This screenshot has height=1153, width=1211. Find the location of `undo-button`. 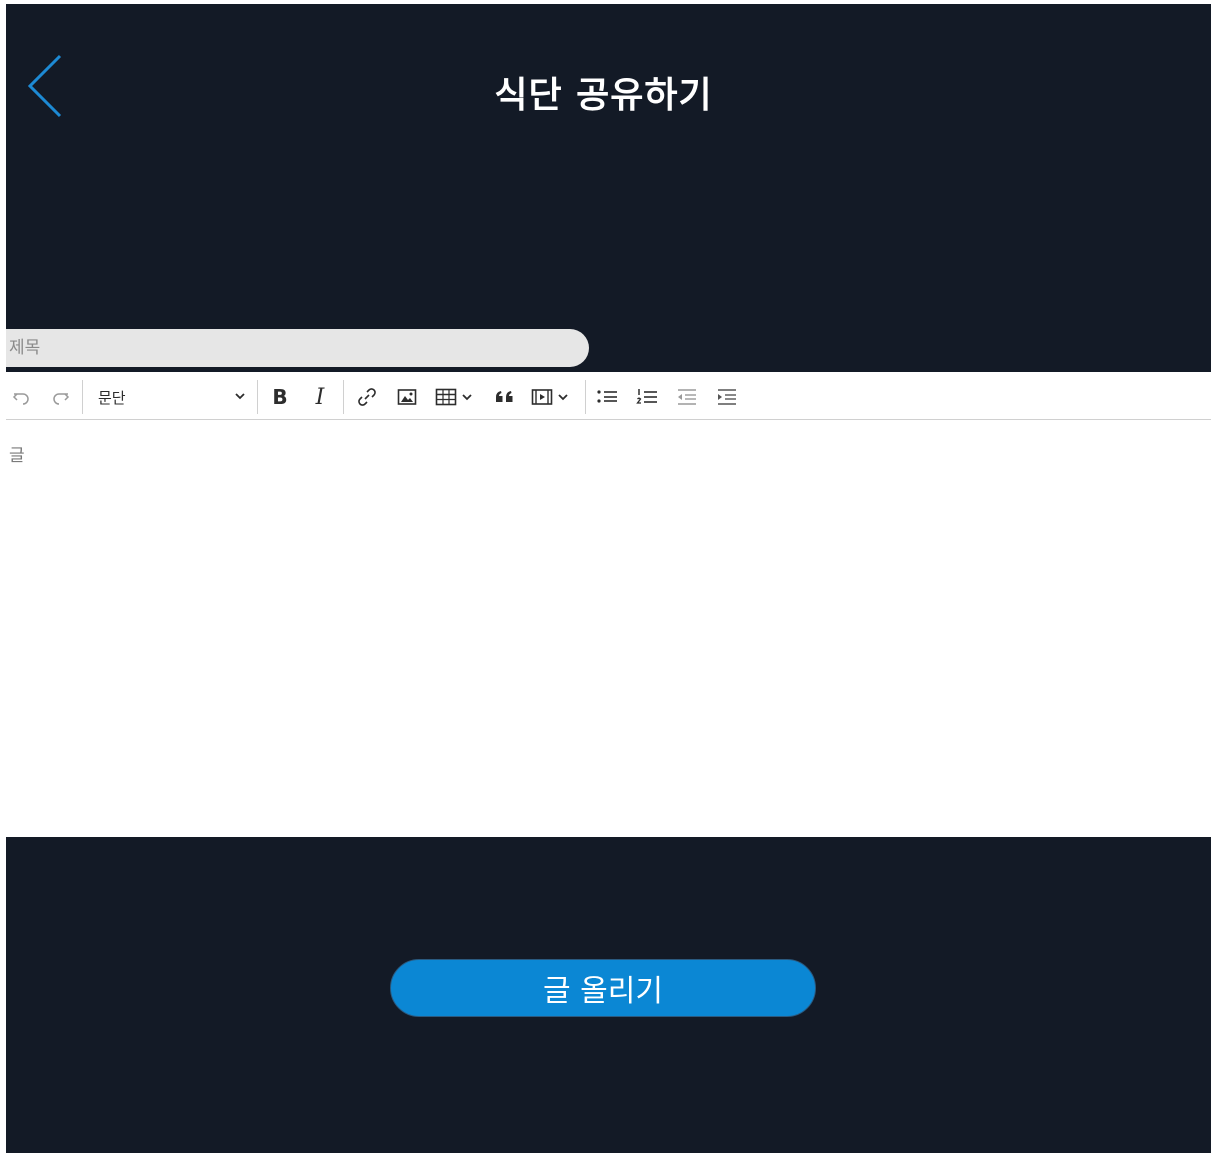

undo-button is located at coordinates (21, 397).